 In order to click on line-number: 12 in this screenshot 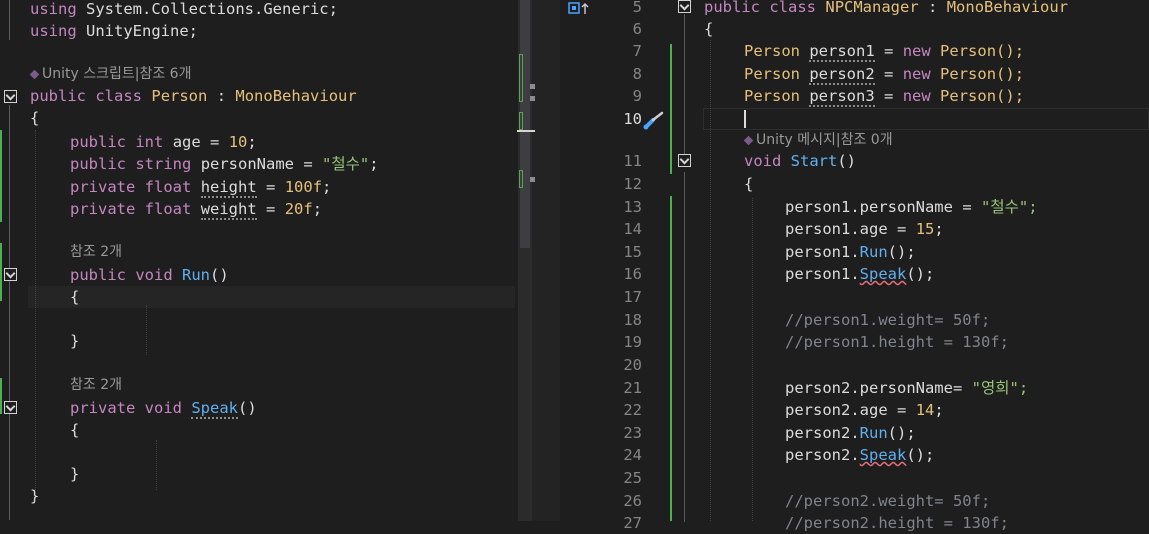, I will do `click(632, 184)`.